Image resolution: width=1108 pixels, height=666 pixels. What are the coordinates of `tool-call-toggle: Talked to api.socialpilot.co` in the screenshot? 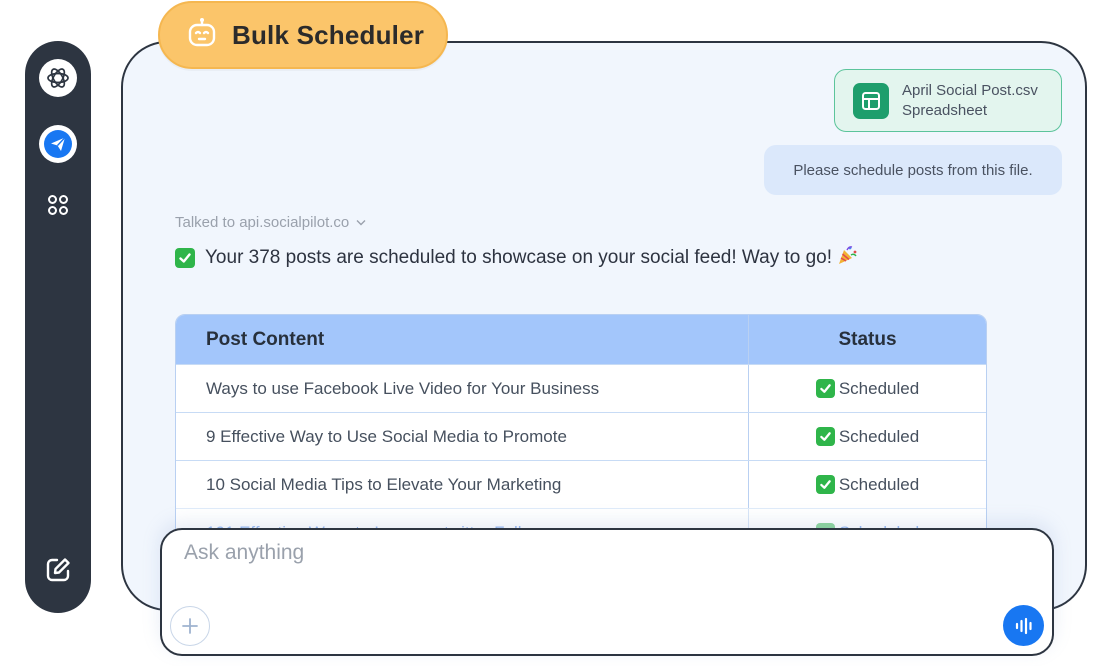 It's located at (270, 222).